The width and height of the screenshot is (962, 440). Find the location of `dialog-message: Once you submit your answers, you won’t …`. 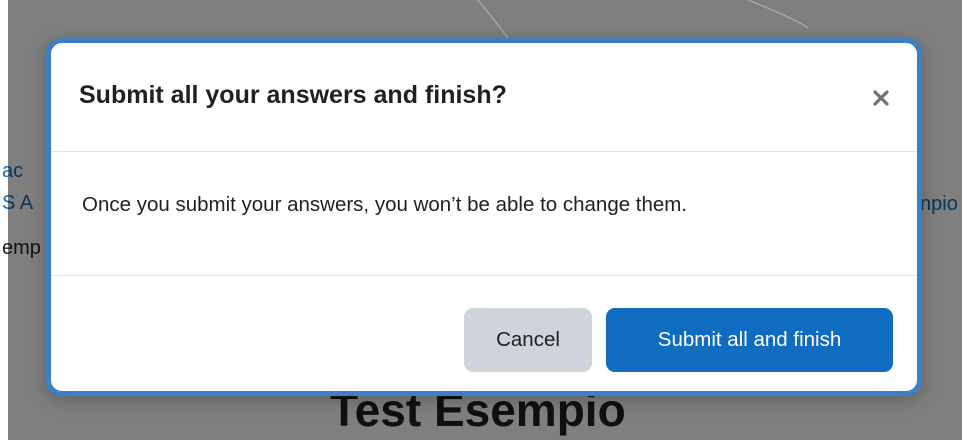

dialog-message: Once you submit your answers, you won’t … is located at coordinates (385, 204).